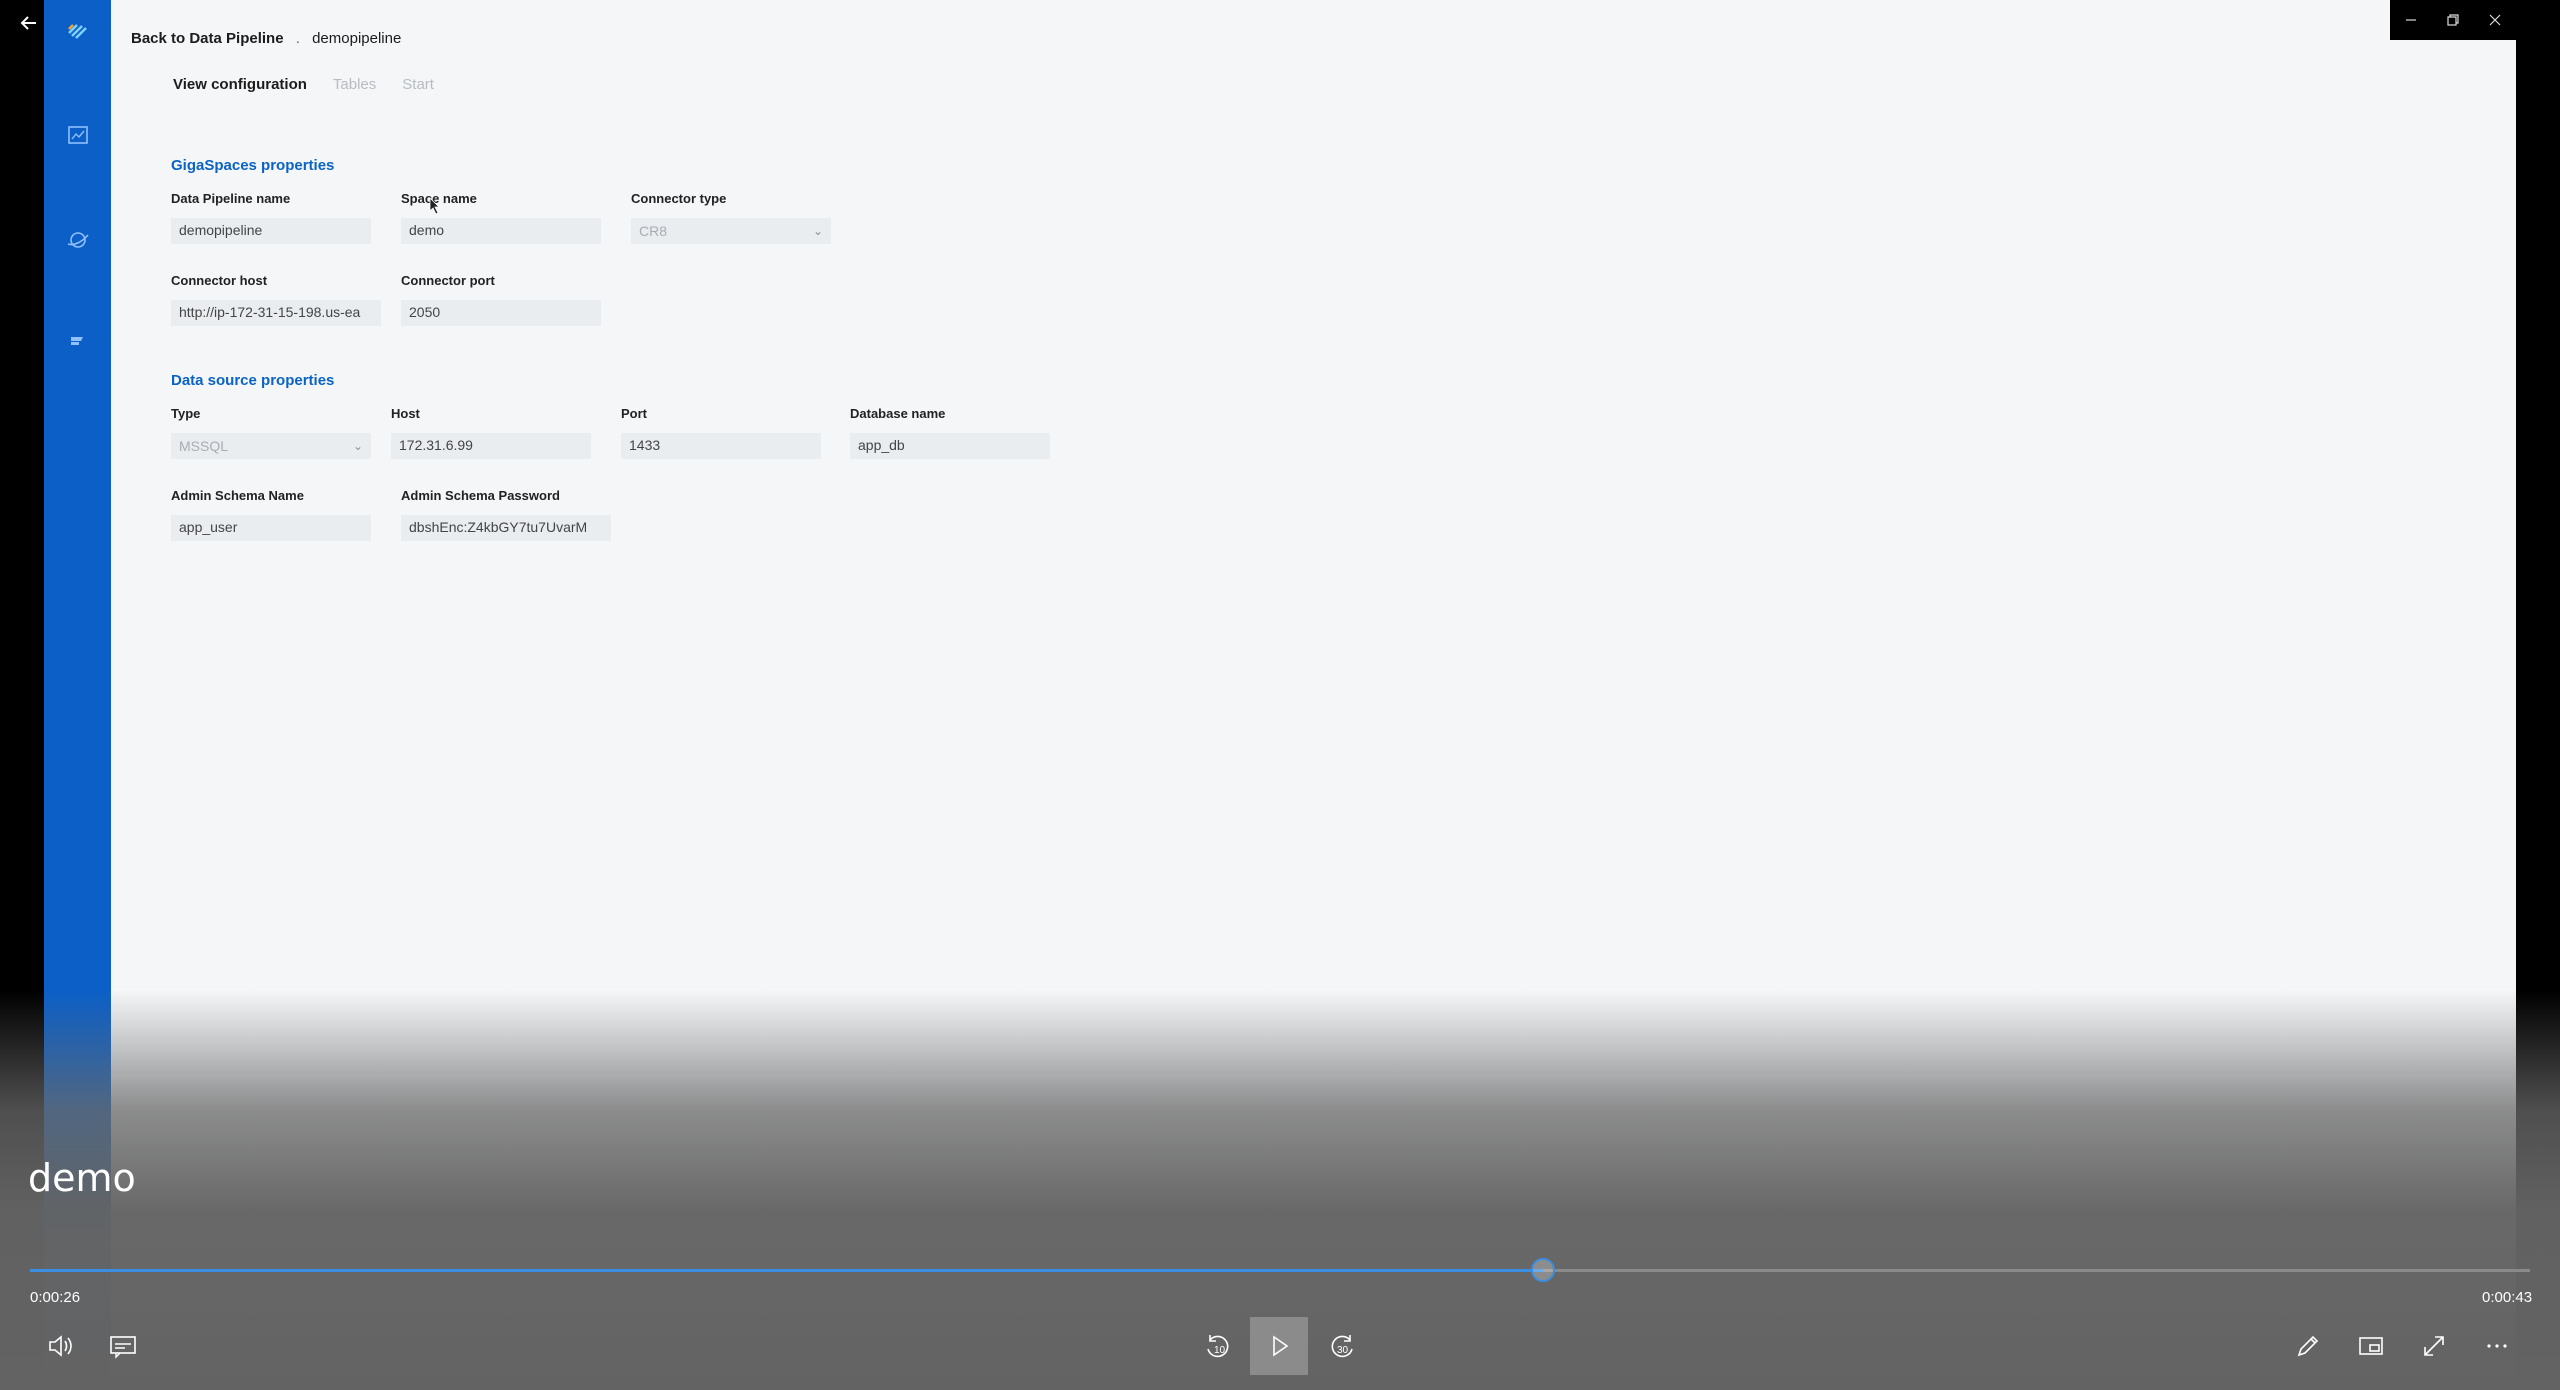 The height and width of the screenshot is (1390, 2560). What do you see at coordinates (435, 206) in the screenshot?
I see `mouse-cursor-icon` at bounding box center [435, 206].